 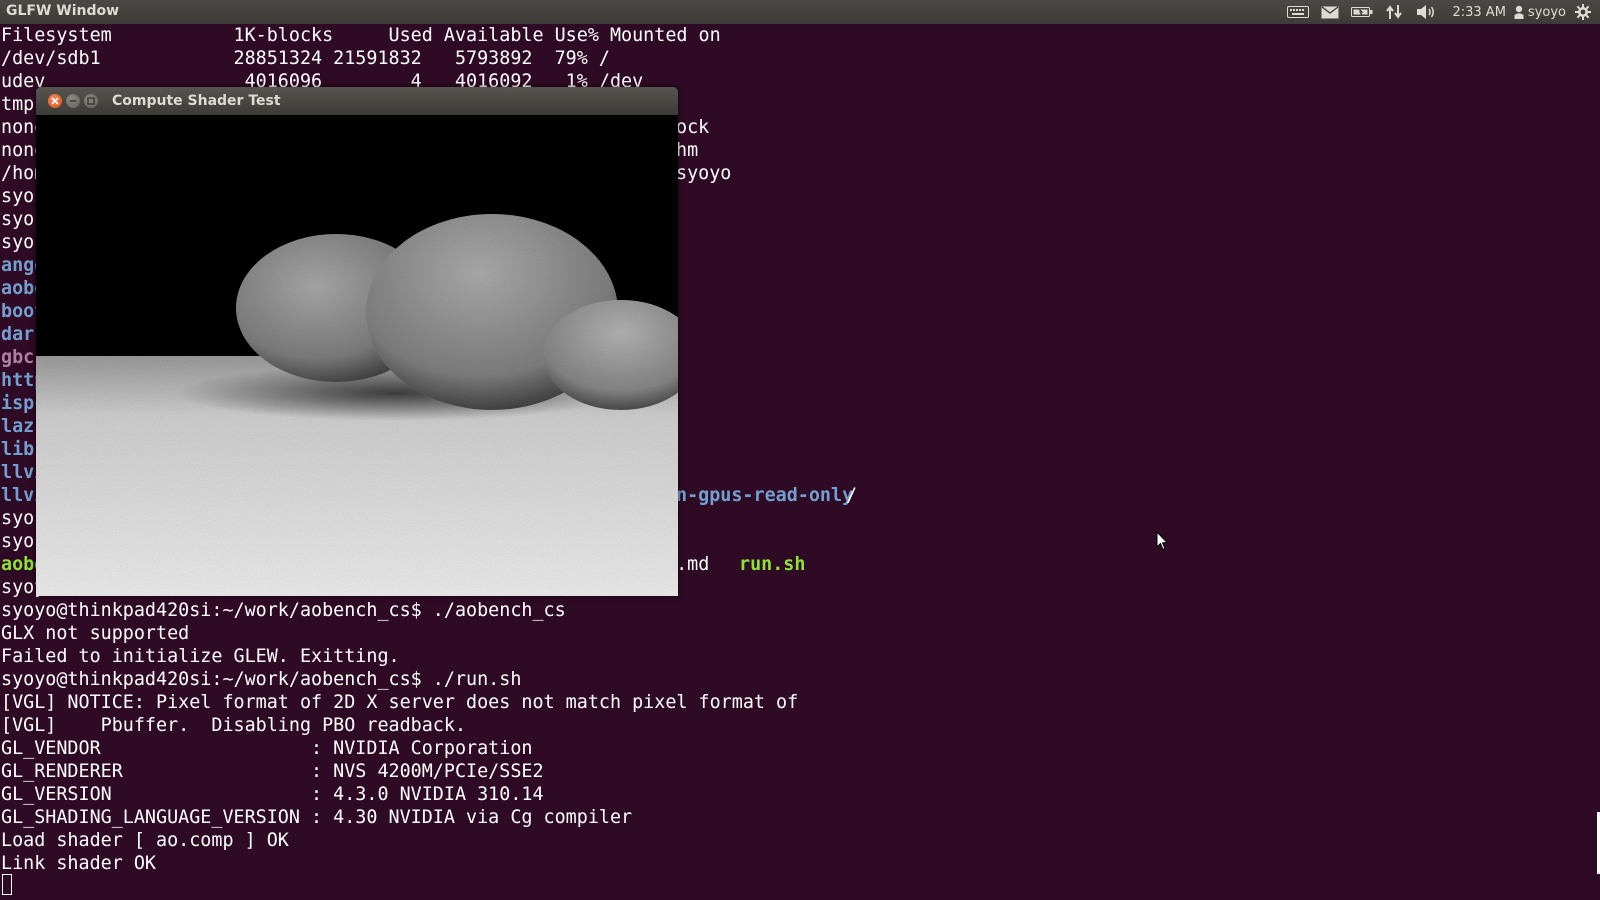 What do you see at coordinates (7, 884) in the screenshot?
I see `terminal-cursor` at bounding box center [7, 884].